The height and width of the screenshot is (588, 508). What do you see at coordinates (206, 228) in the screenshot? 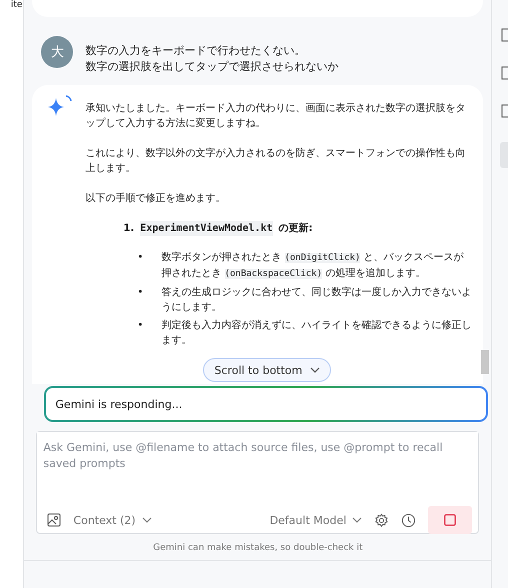
I see `file-name: ExperimentViewModel.kt` at bounding box center [206, 228].